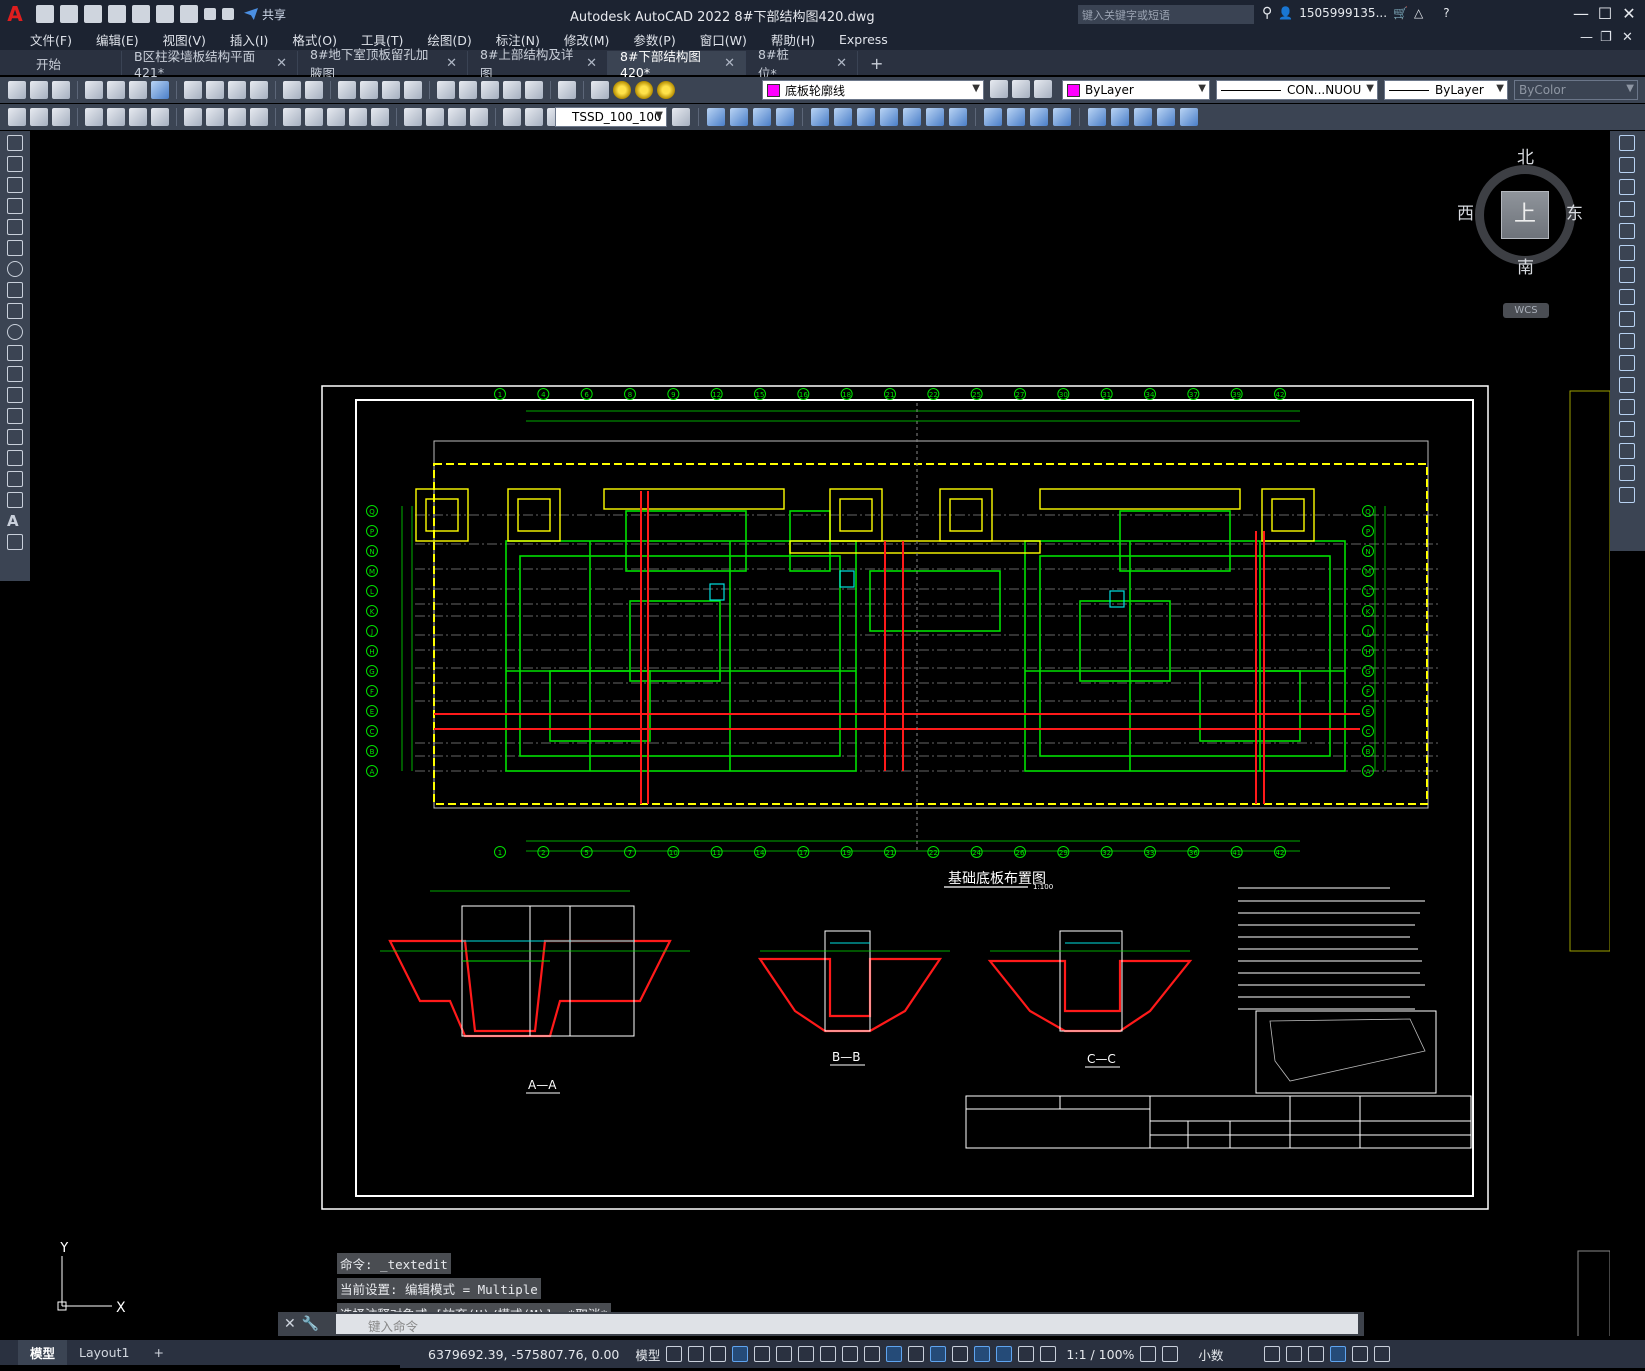 This screenshot has width=1645, height=1371. I want to click on dynamic-ucs-icon, so click(960, 1354).